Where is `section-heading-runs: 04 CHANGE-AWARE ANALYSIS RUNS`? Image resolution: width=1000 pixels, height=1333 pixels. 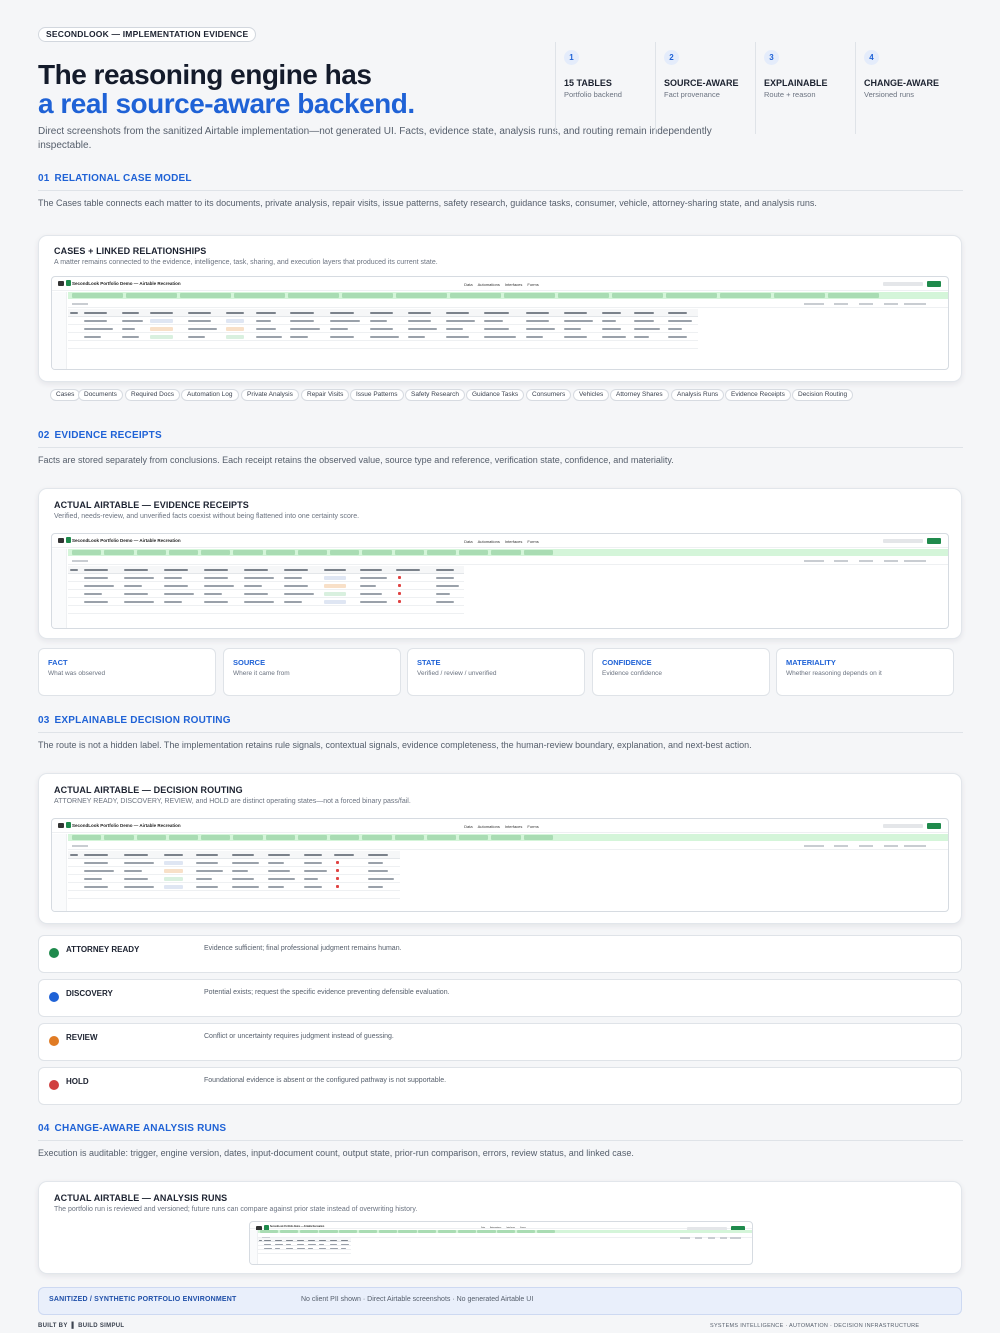 section-heading-runs: 04 CHANGE-AWARE ANALYSIS RUNS is located at coordinates (500, 1132).